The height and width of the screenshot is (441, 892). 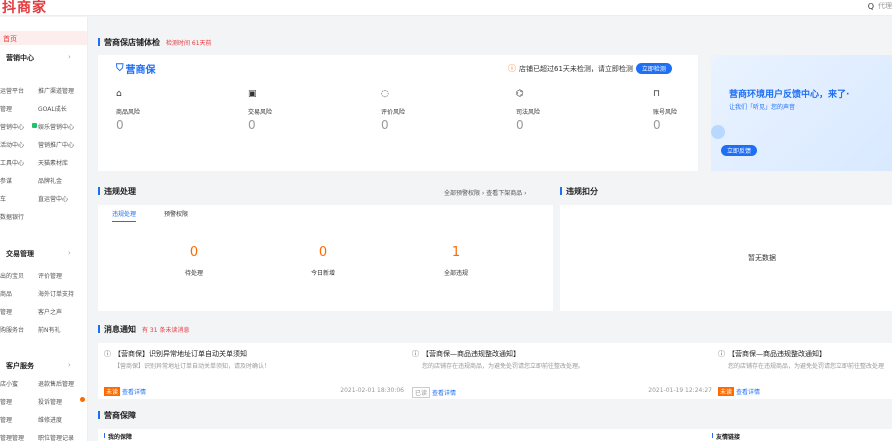 I want to click on sidebar-item: 营销中心, so click(x=12, y=126).